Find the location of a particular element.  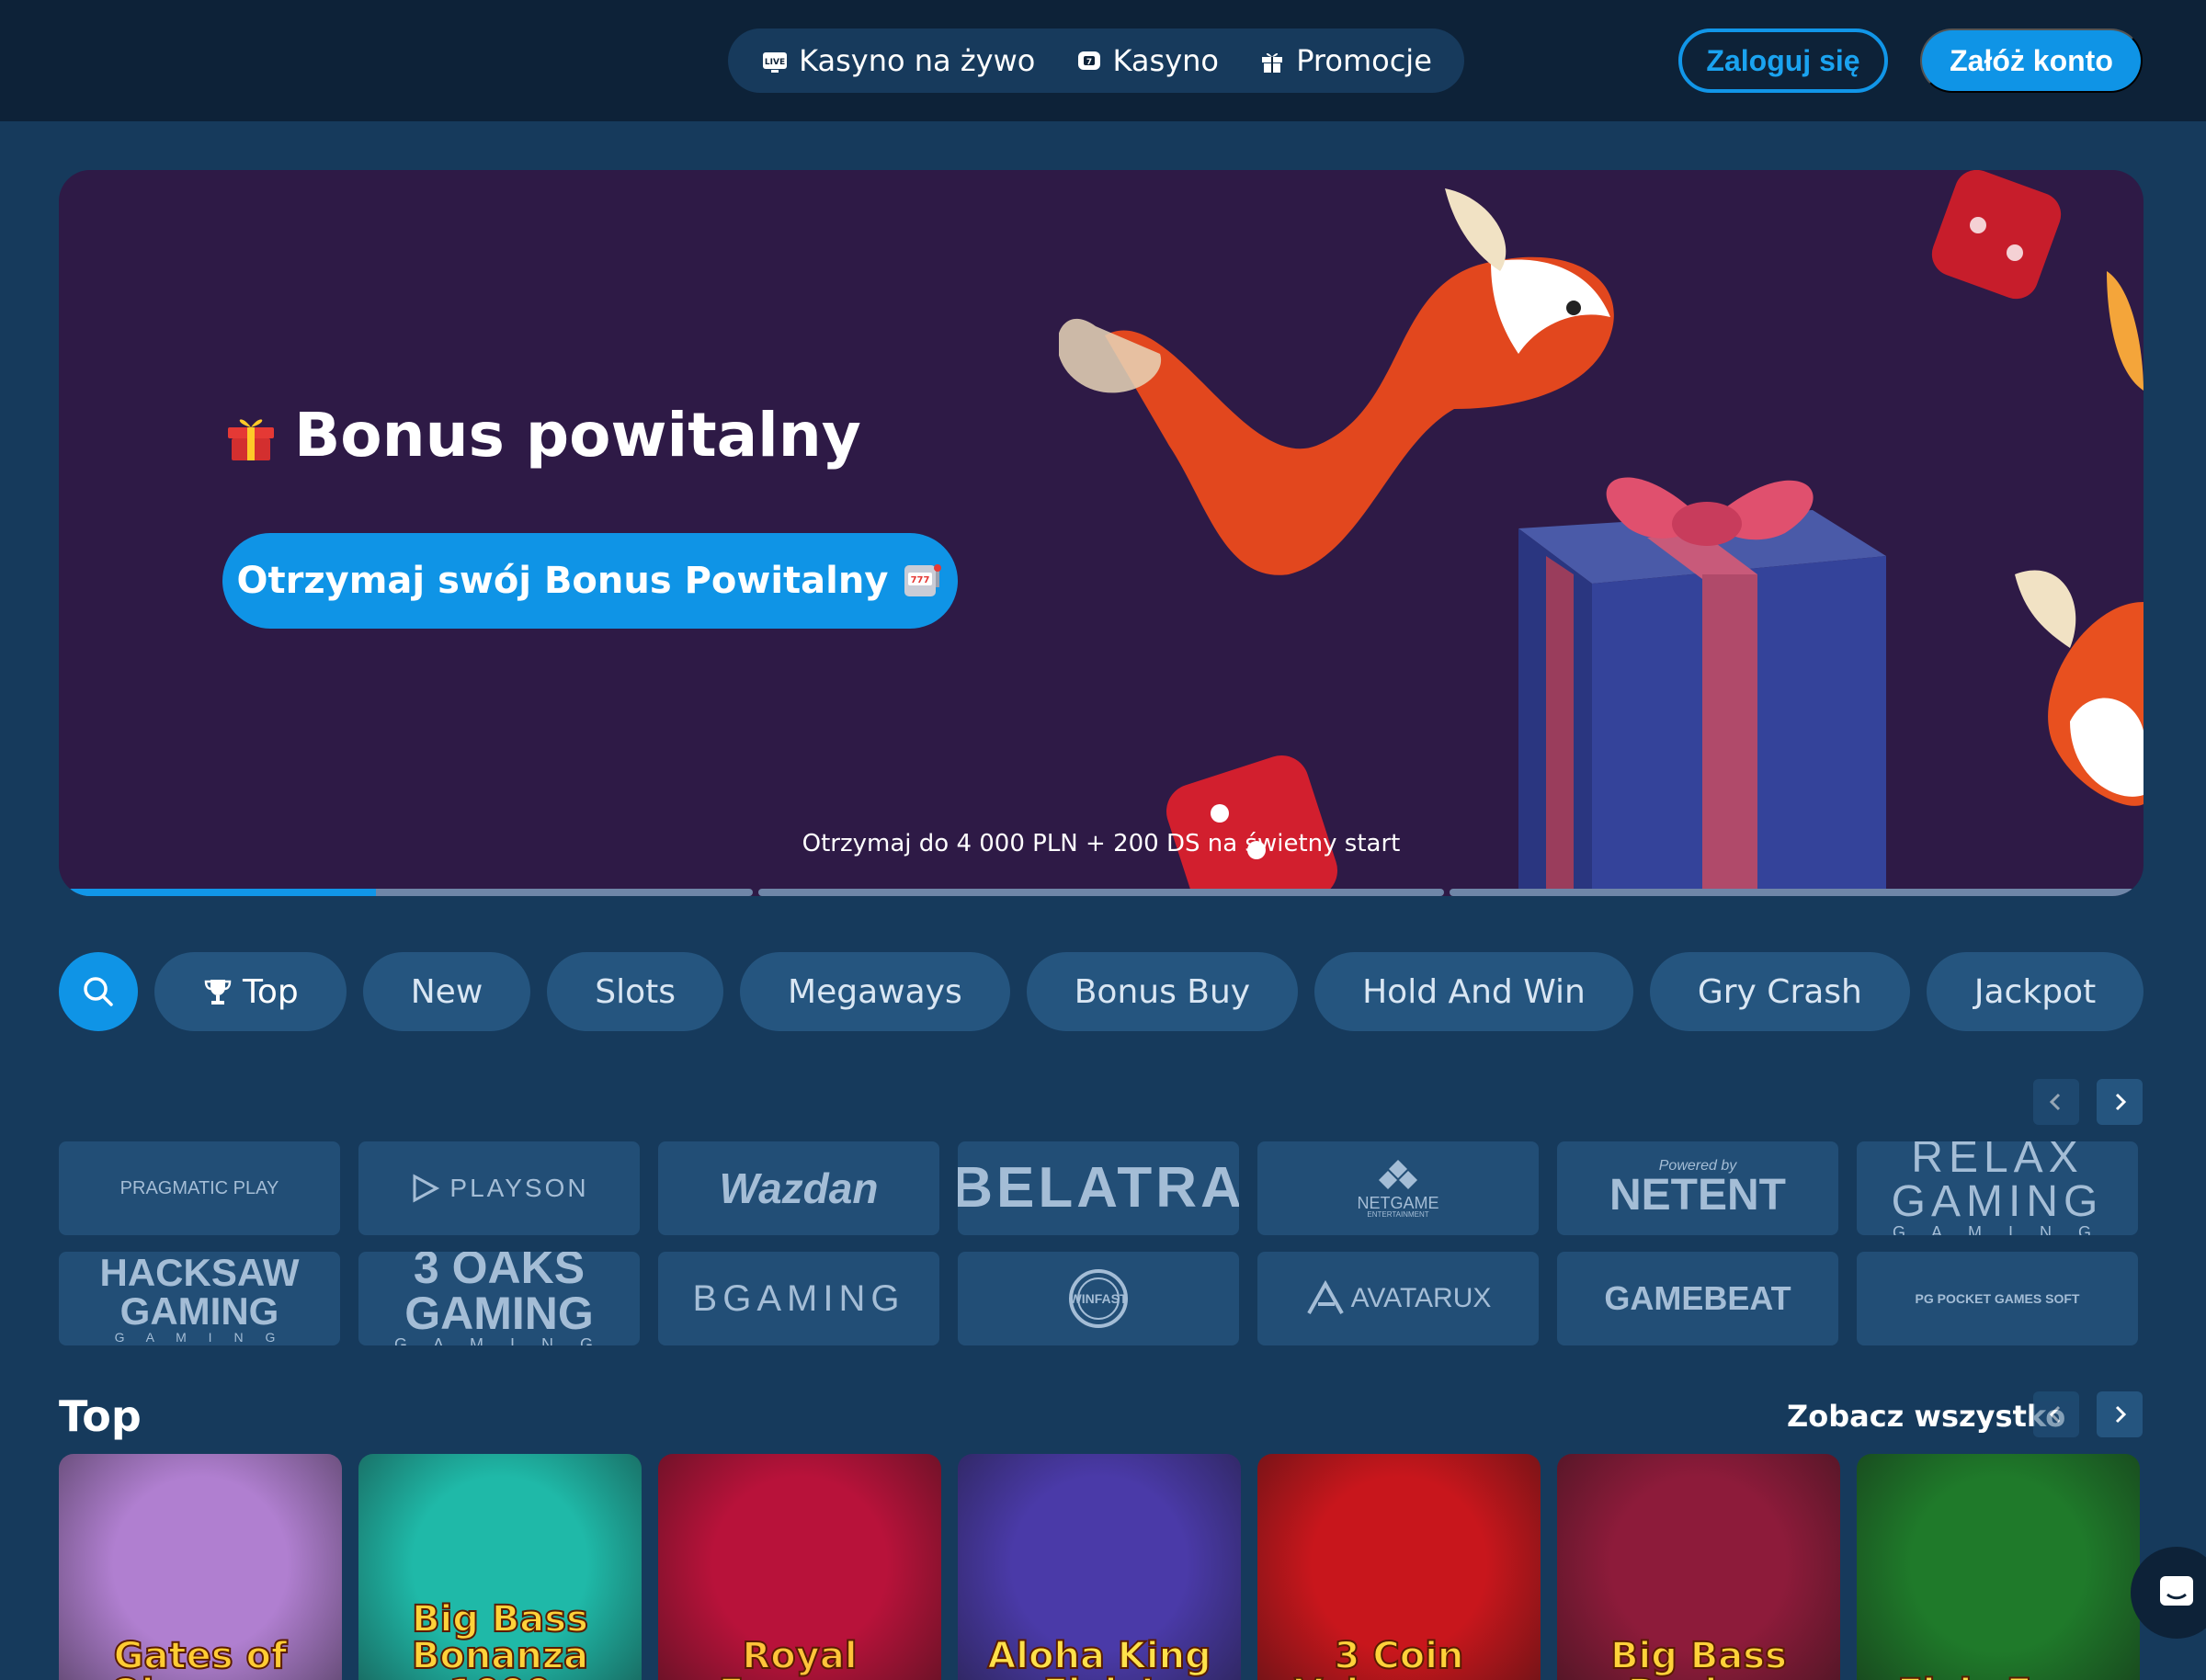

category-label: Top is located at coordinates (271, 991).